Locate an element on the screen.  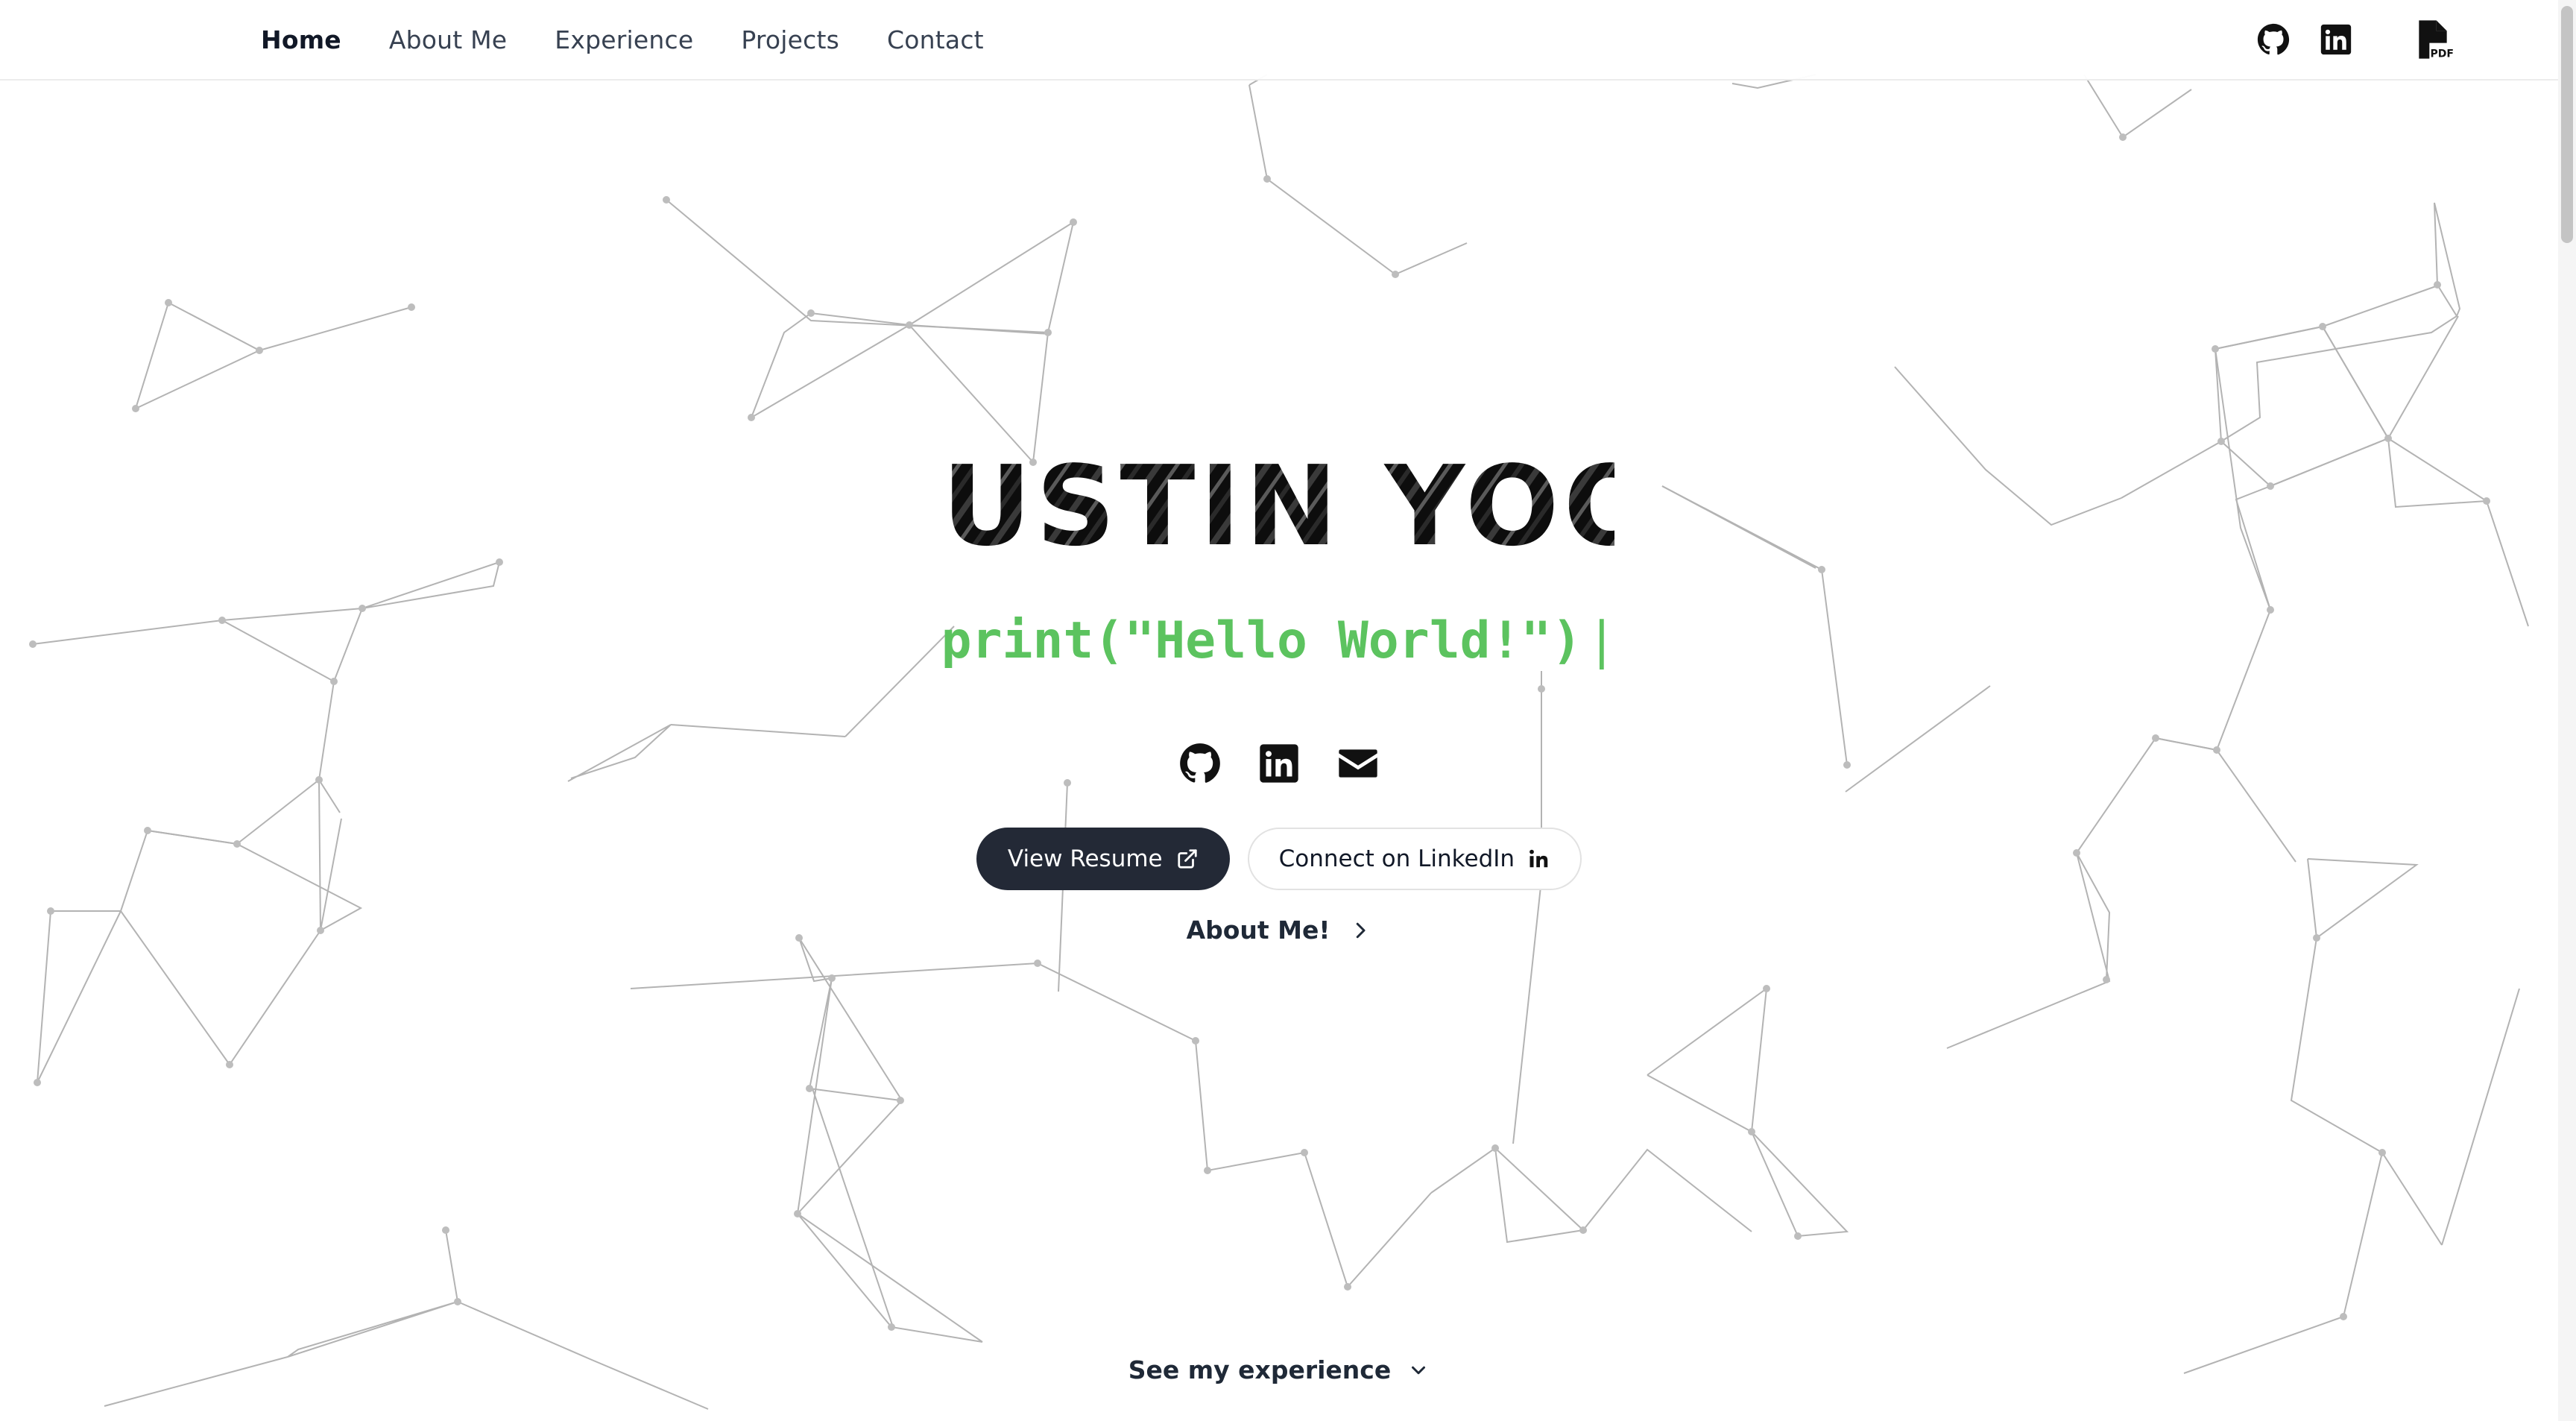
nav-home: Home is located at coordinates (301, 39).